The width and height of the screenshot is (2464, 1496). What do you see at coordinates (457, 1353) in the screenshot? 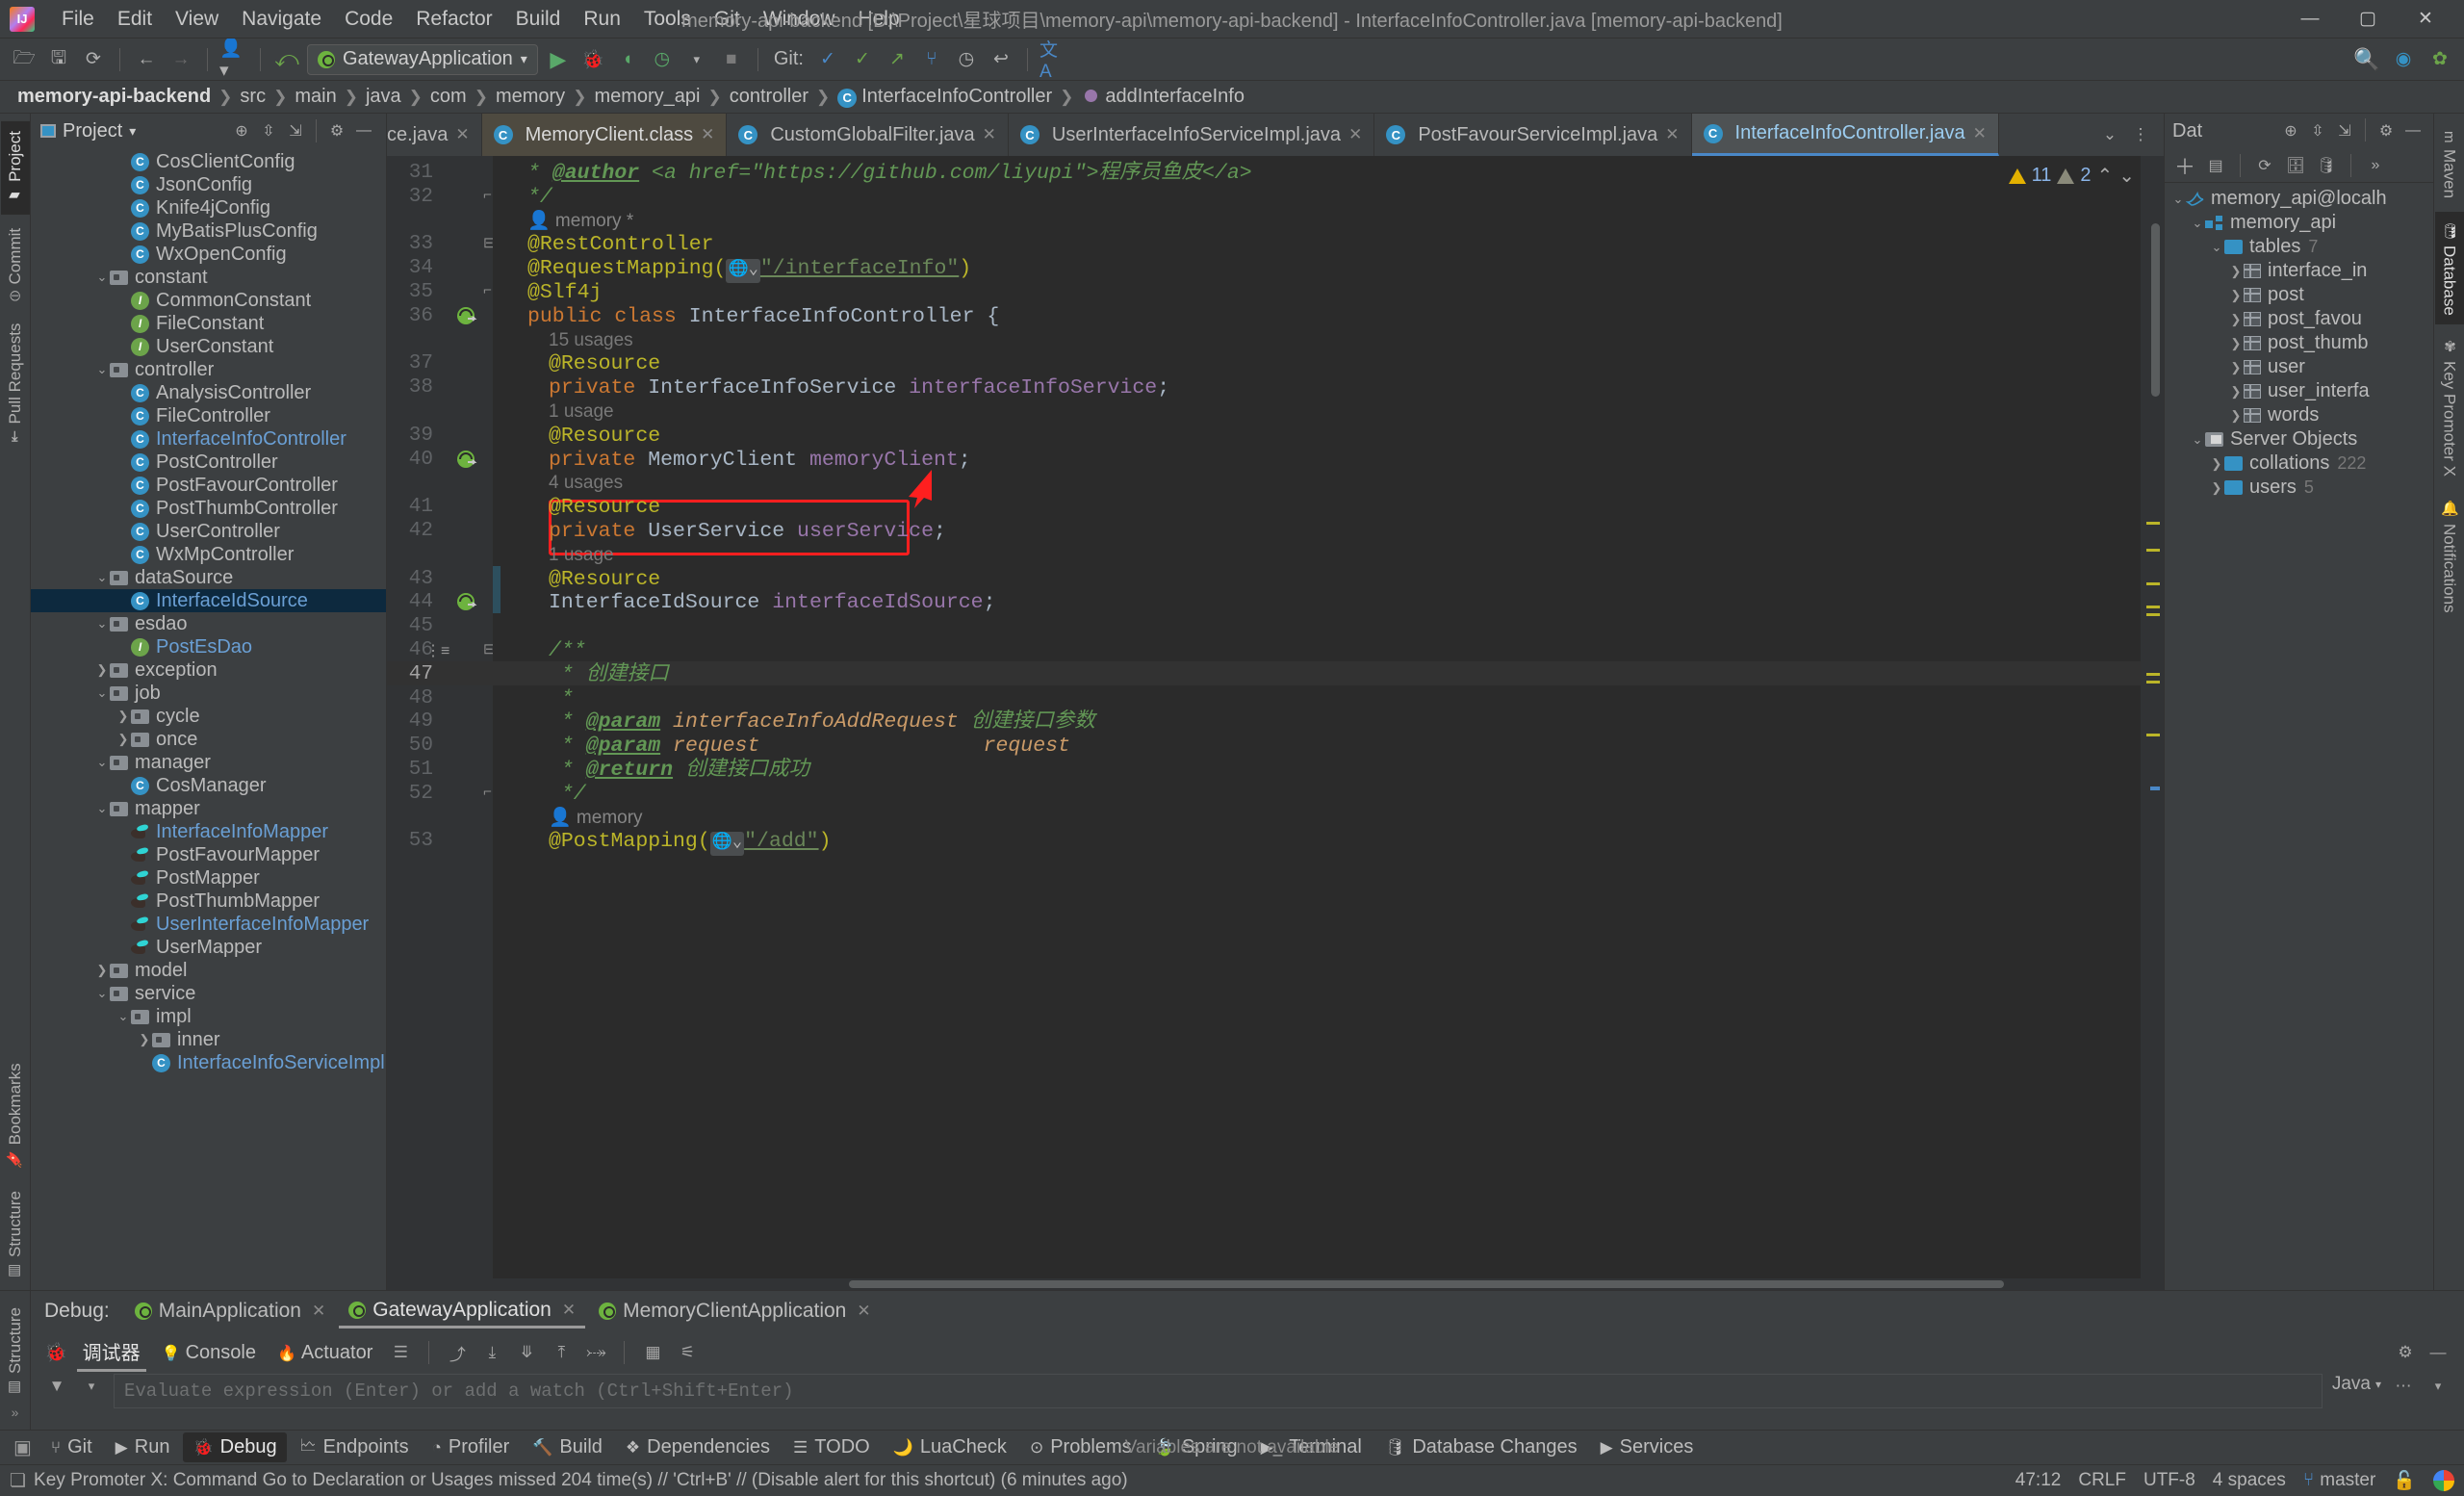
I see `step-over-icon: ⤴` at bounding box center [457, 1353].